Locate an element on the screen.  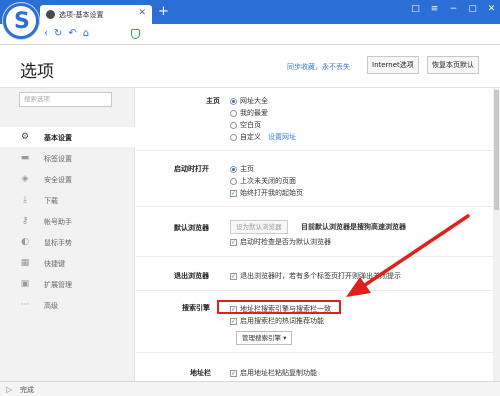
homepage-option: 网址大全 is located at coordinates (249, 101).